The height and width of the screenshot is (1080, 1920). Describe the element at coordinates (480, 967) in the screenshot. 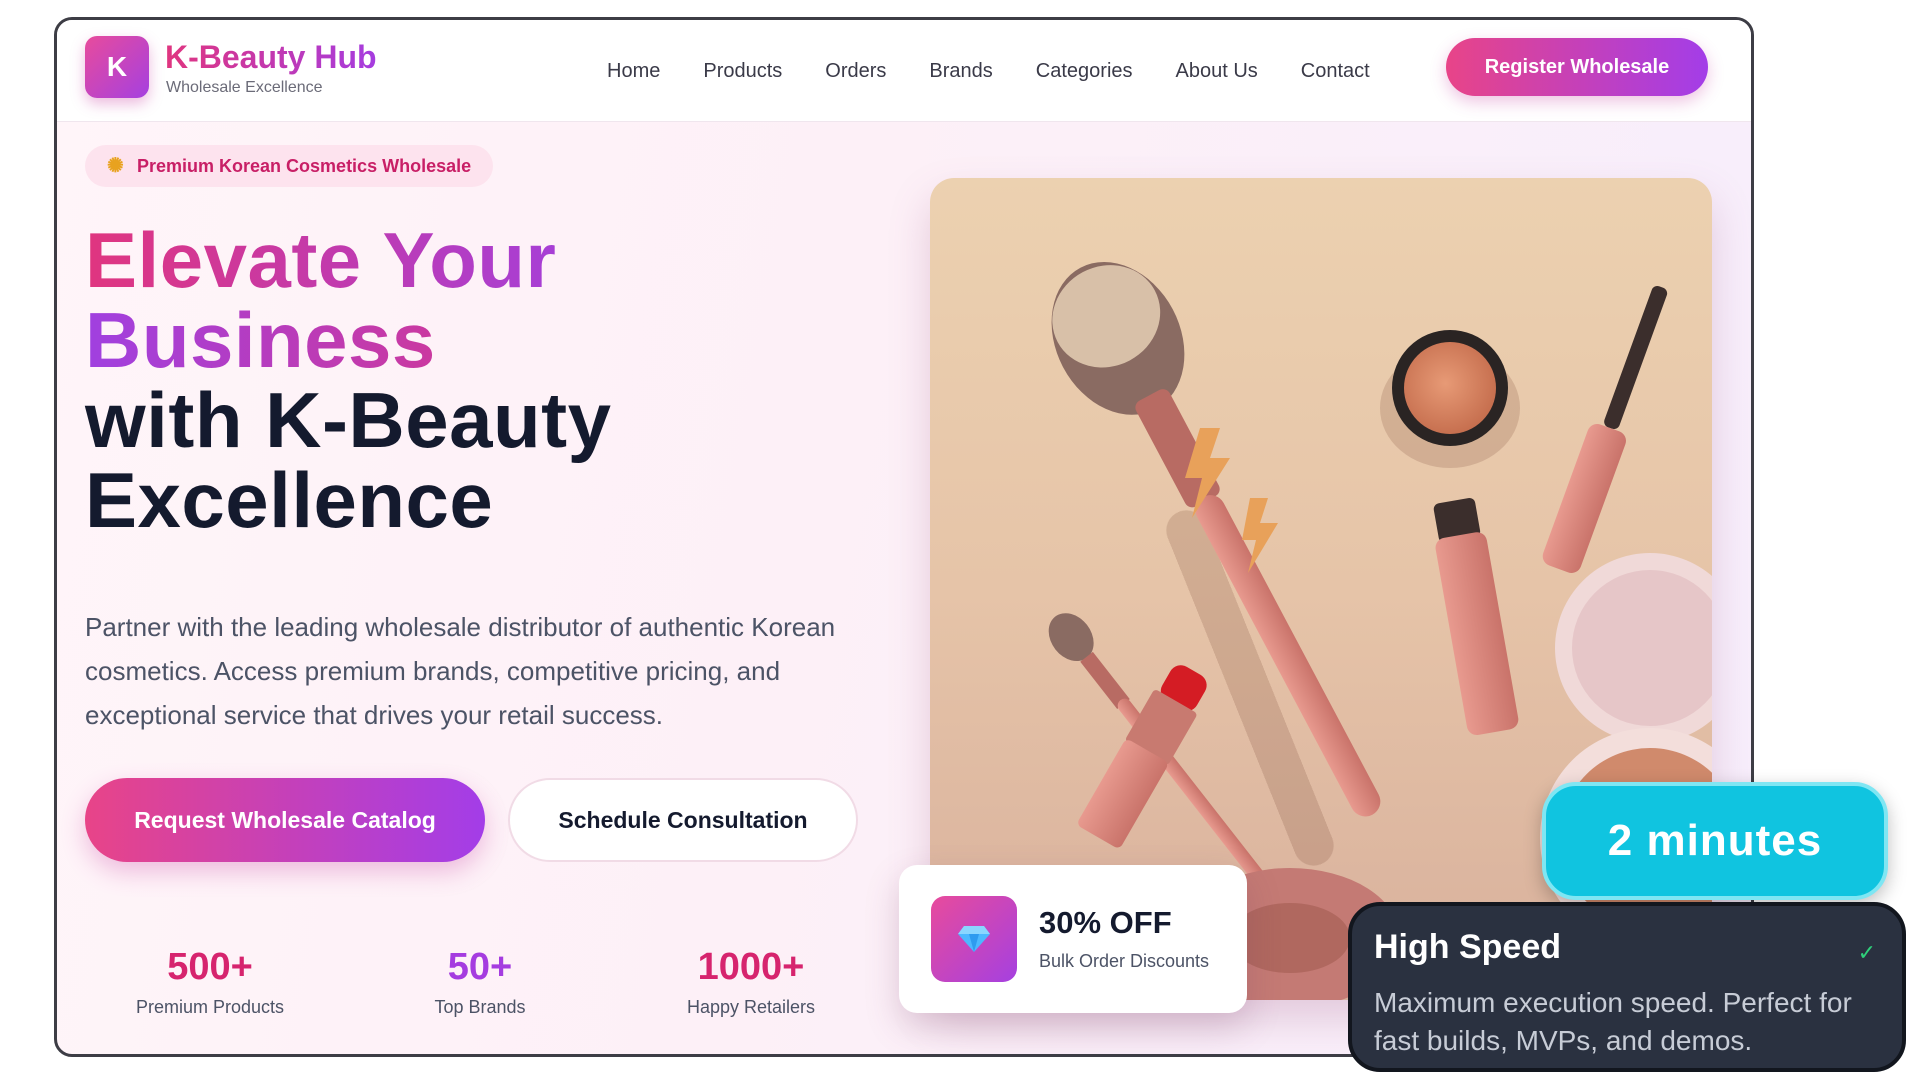

I see `stat-value: 50+` at that location.